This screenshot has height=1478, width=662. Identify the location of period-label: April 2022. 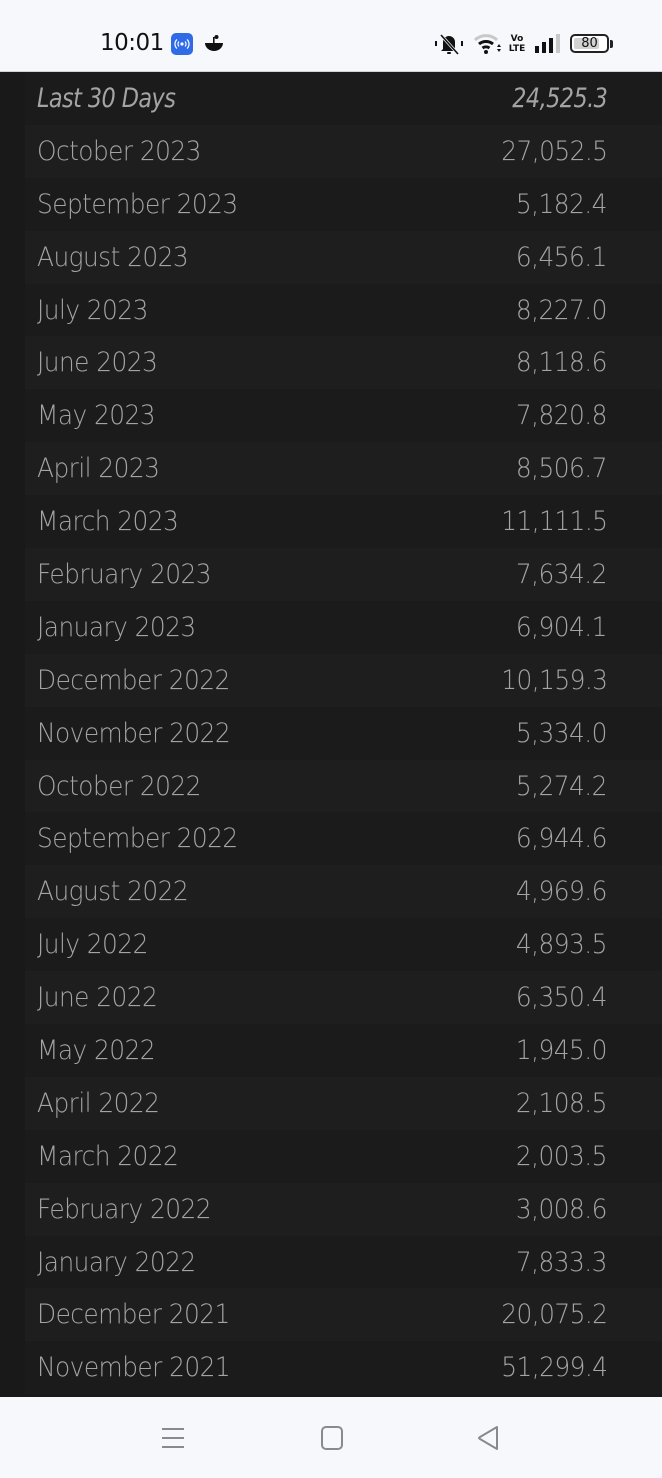
(98, 1103).